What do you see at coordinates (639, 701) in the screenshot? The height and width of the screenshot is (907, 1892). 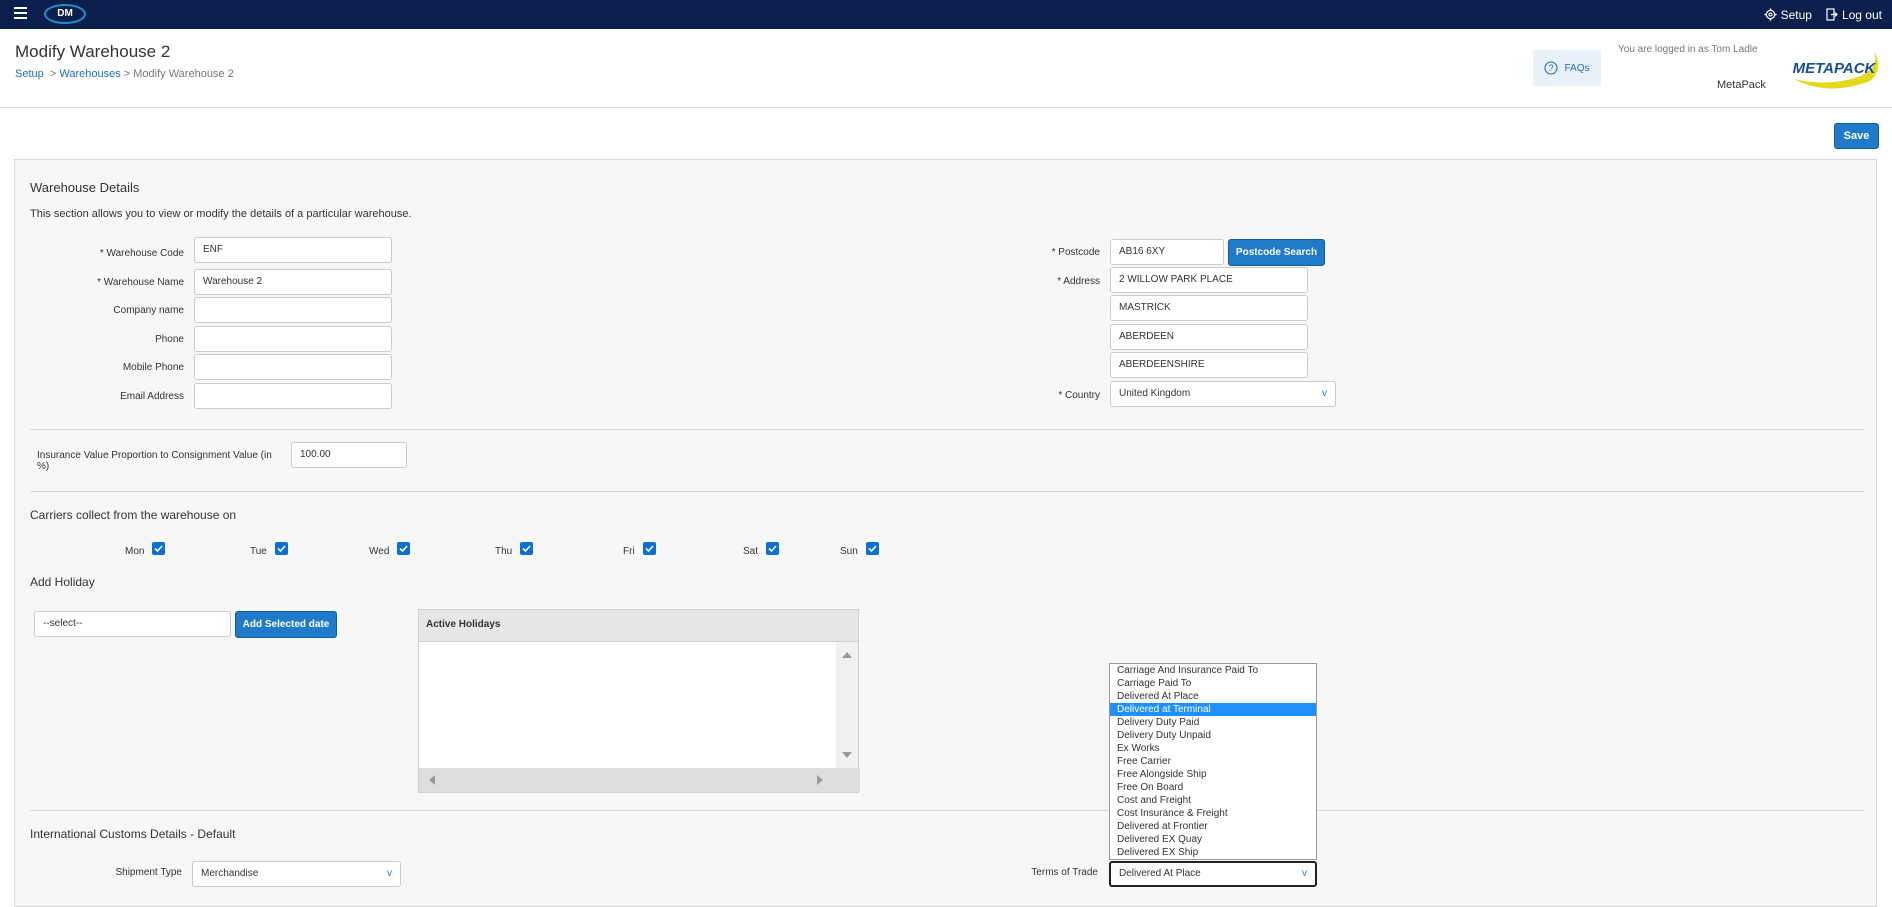 I see `active-holidays-list: Active Holidays` at bounding box center [639, 701].